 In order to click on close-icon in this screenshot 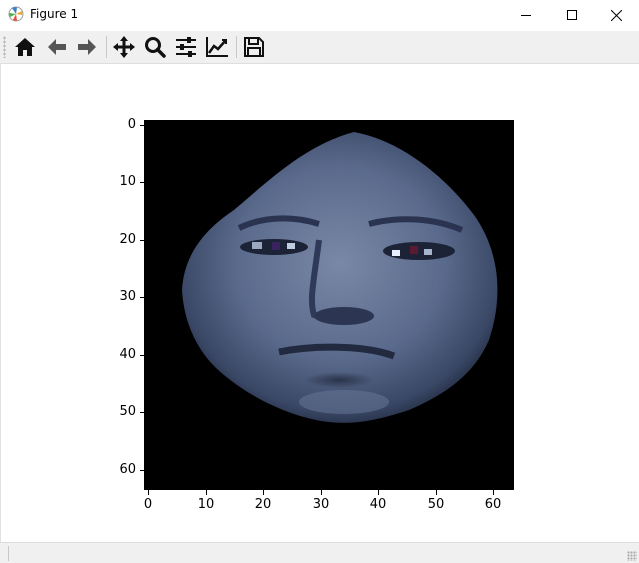, I will do `click(616, 15)`.